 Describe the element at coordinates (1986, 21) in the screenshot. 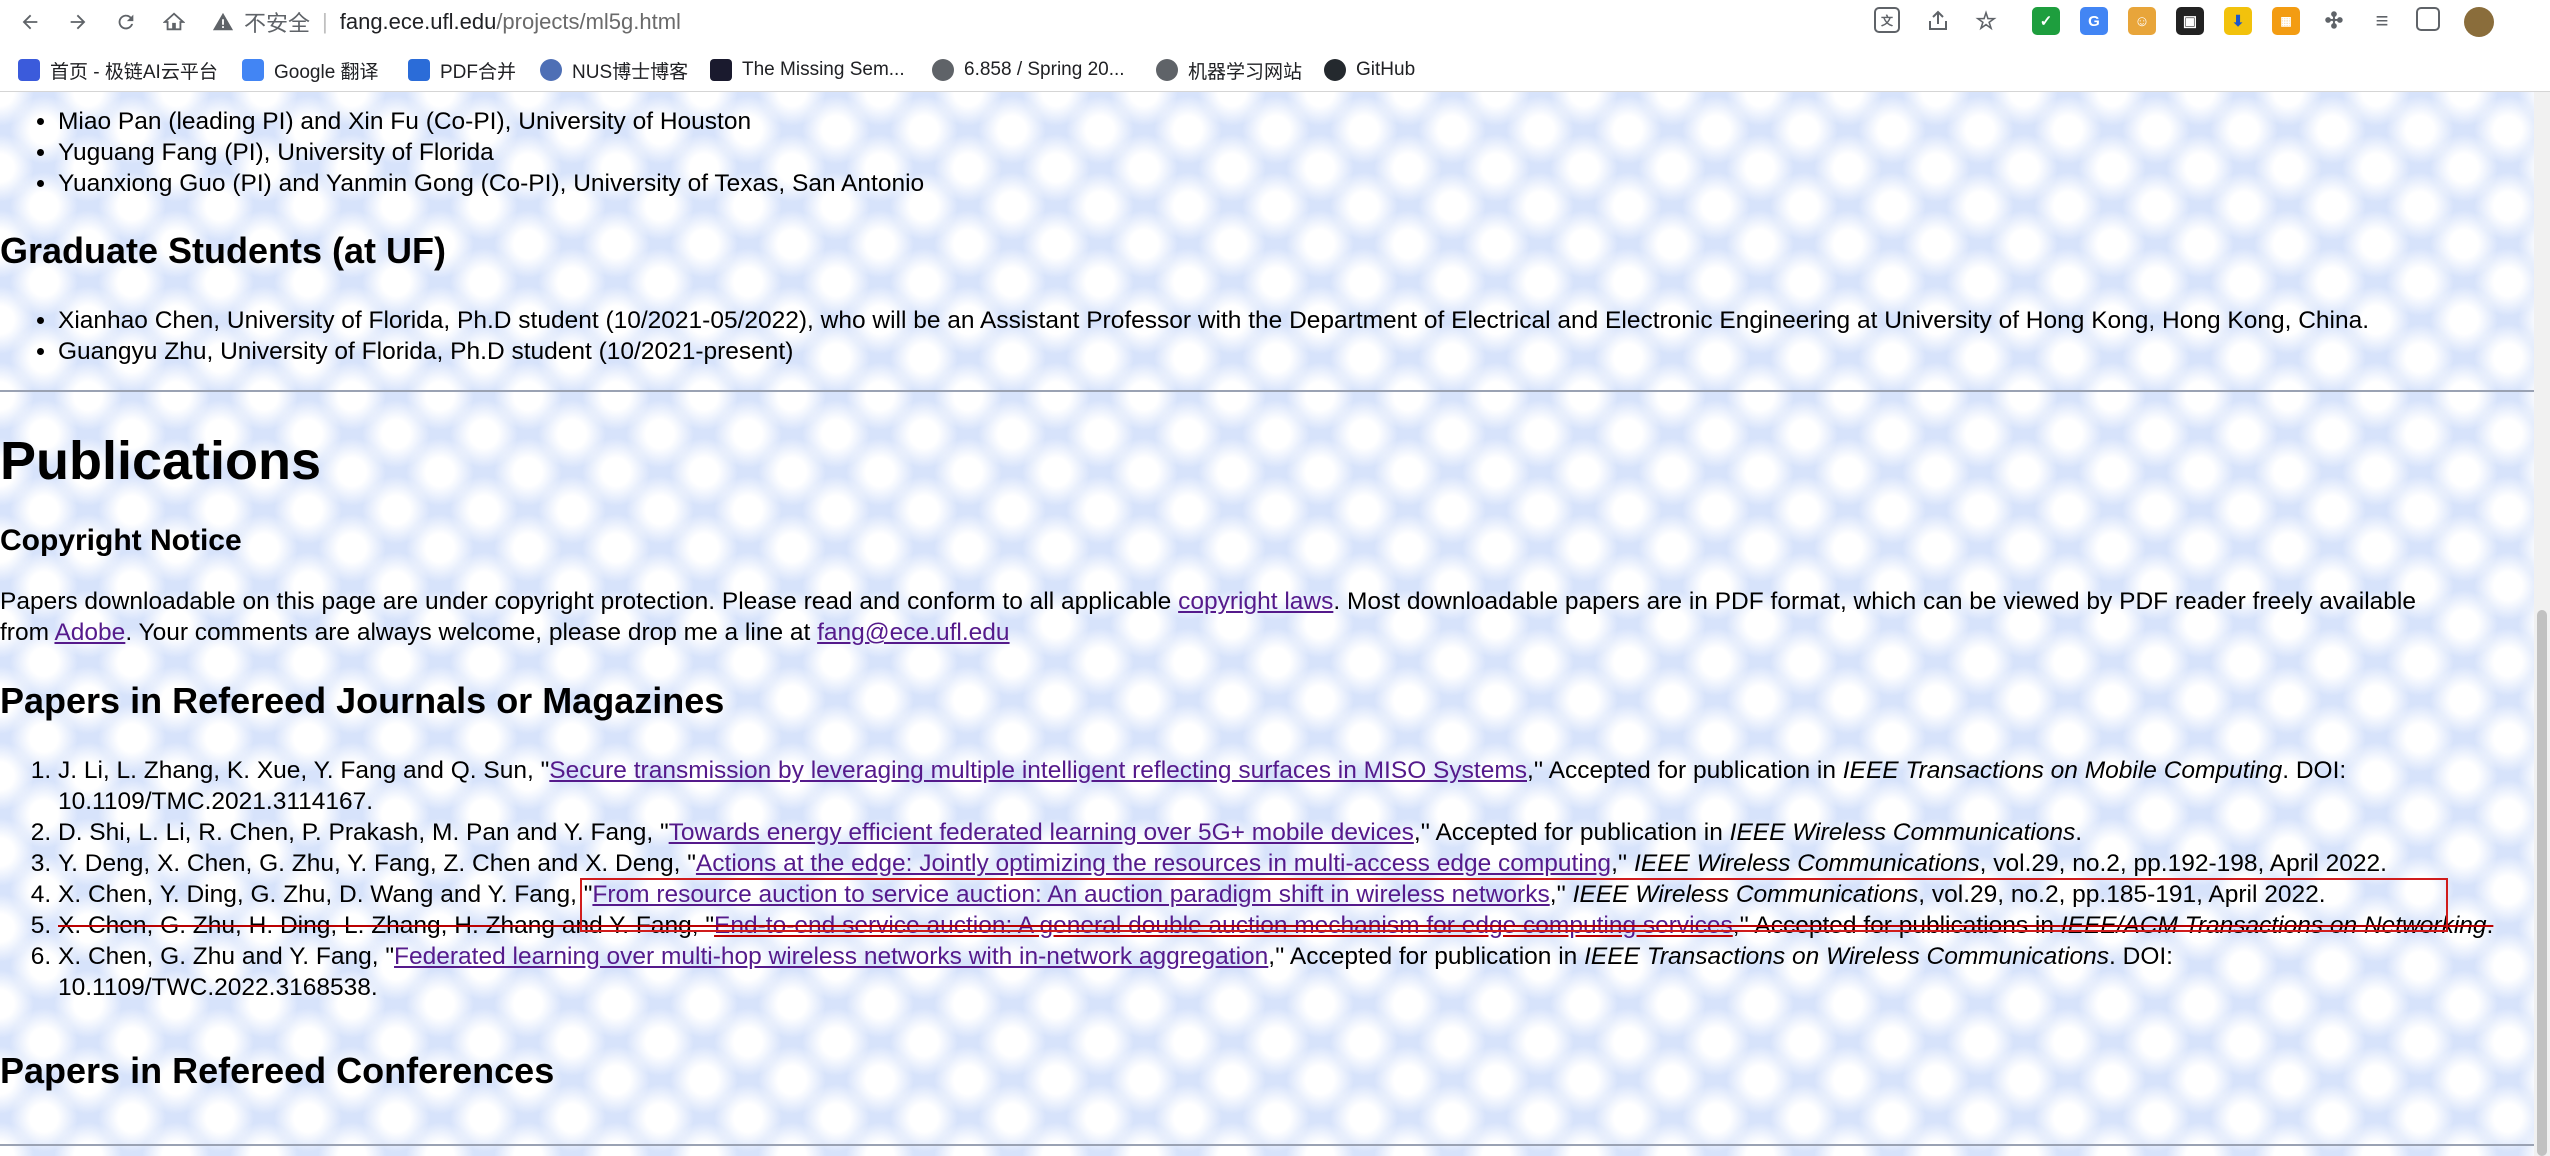

I see `bookmark-star-icon: ☆` at that location.